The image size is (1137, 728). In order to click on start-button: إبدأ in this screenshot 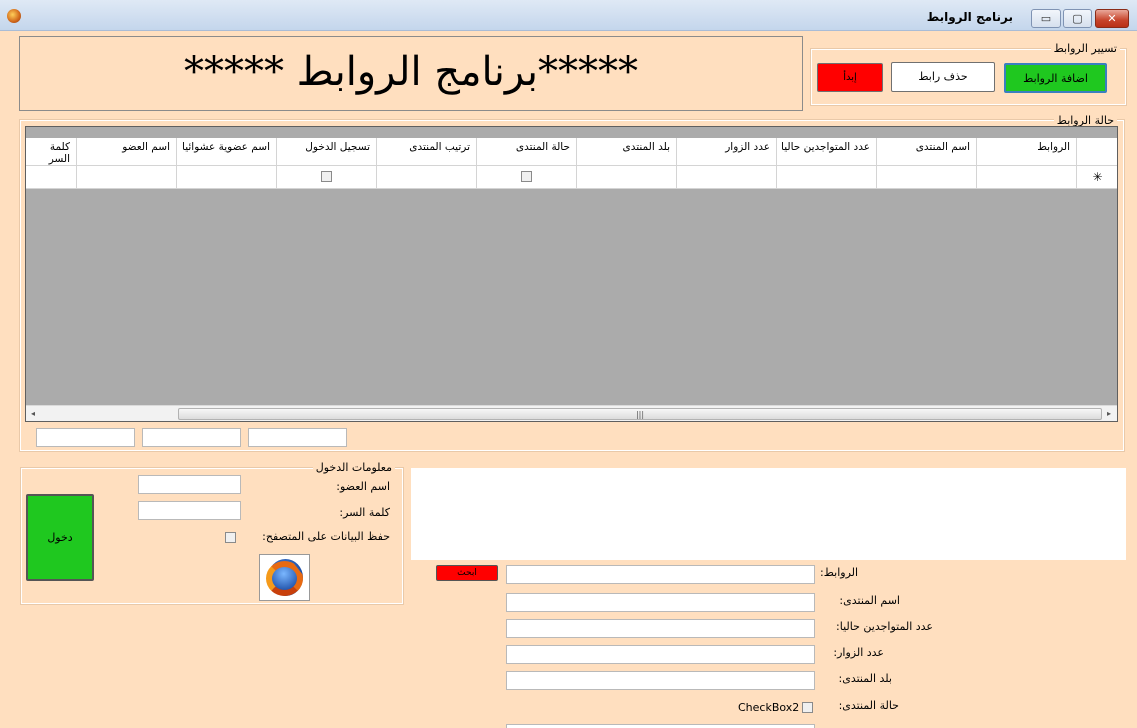, I will do `click(850, 77)`.